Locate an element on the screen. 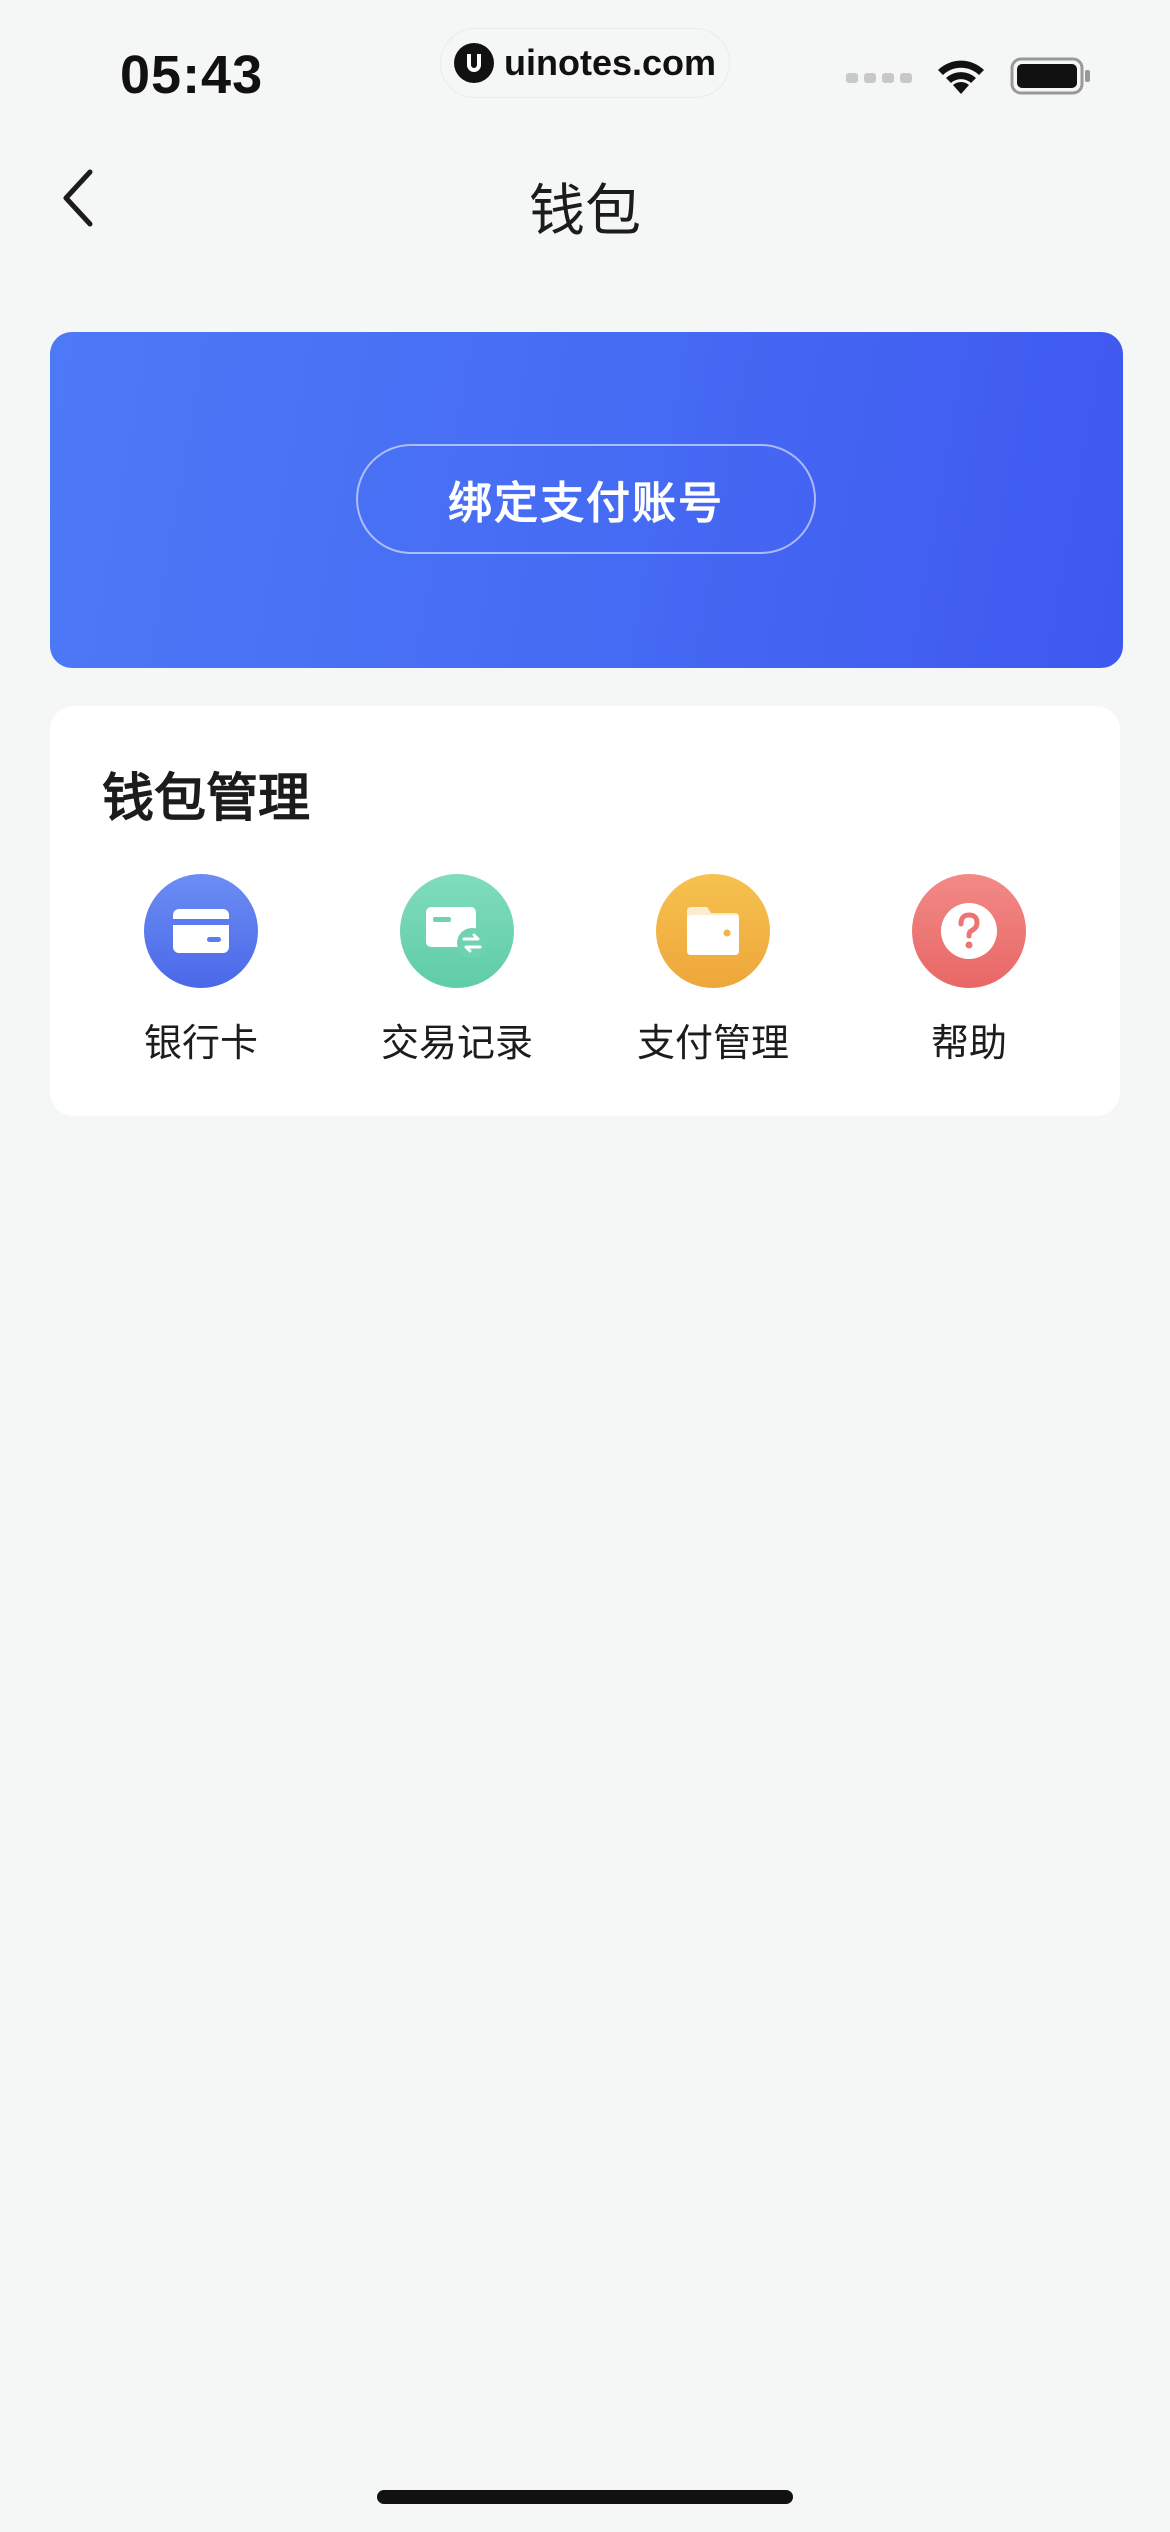  section-title: 钱包管理 is located at coordinates (206, 799).